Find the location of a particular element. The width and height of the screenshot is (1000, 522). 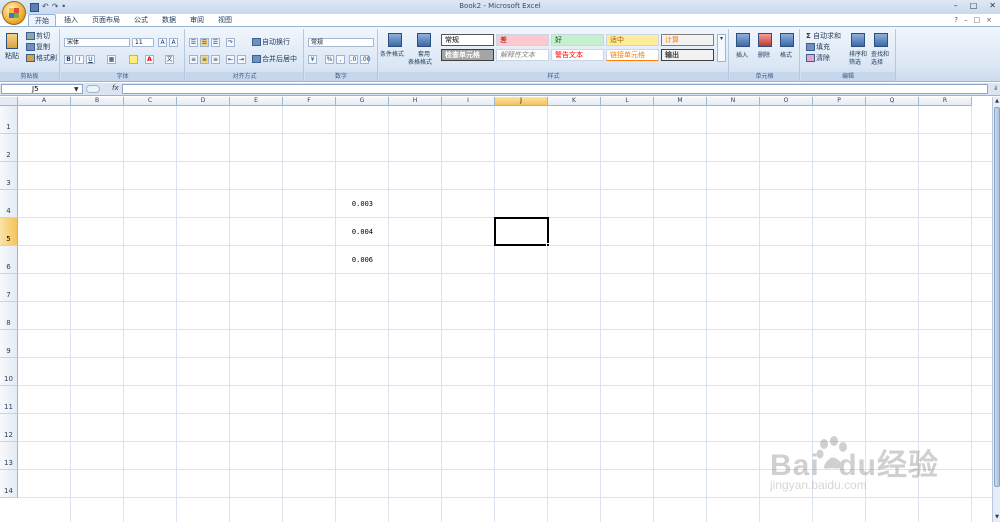

column-header-c: C is located at coordinates (150, 101).